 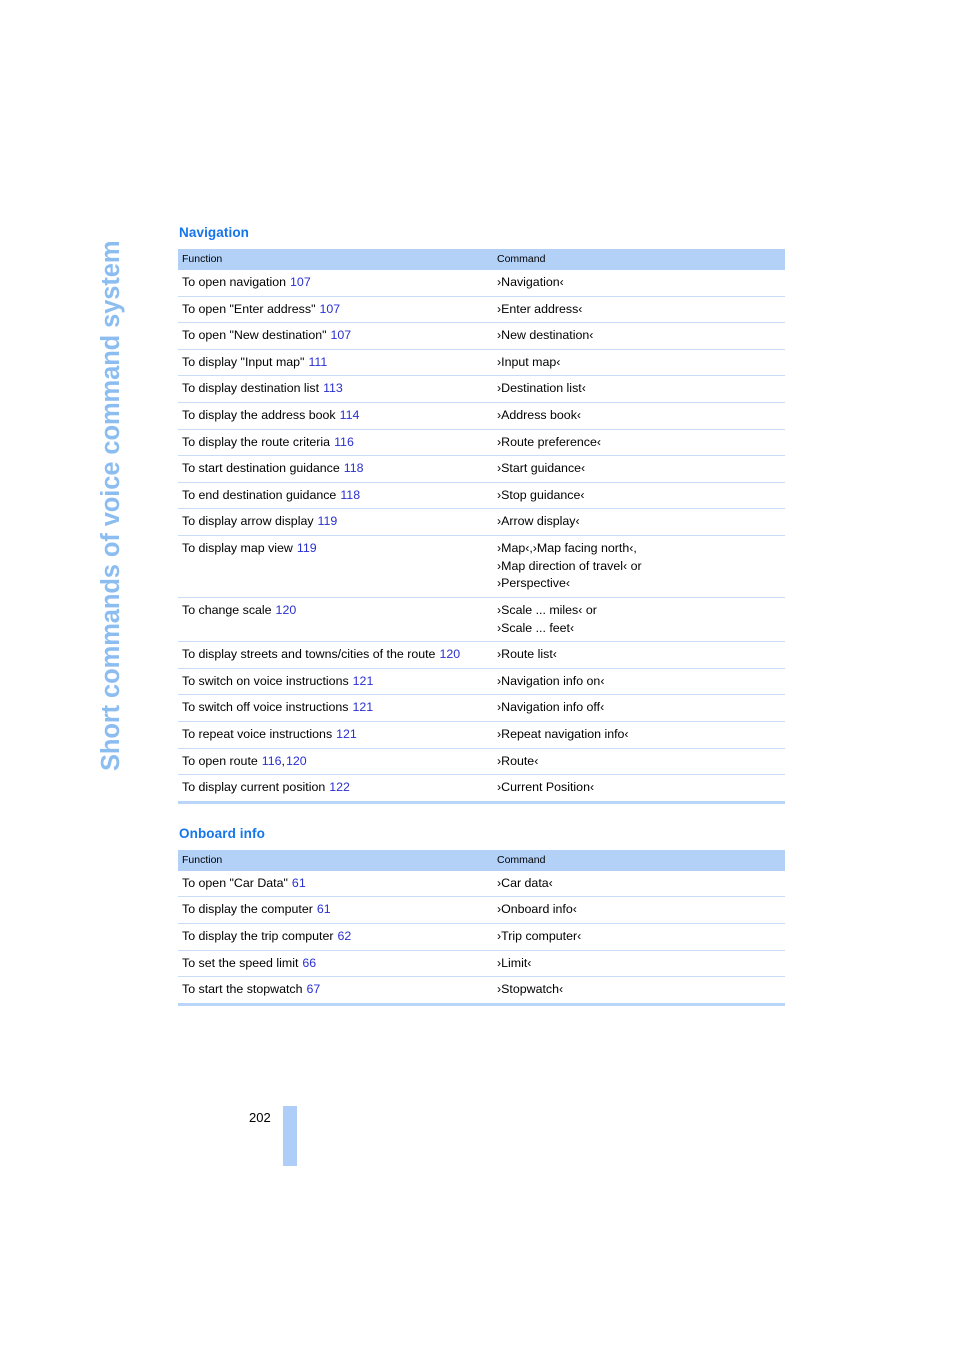 I want to click on function-cell: To repeat voice instructions 121, so click(x=335, y=734).